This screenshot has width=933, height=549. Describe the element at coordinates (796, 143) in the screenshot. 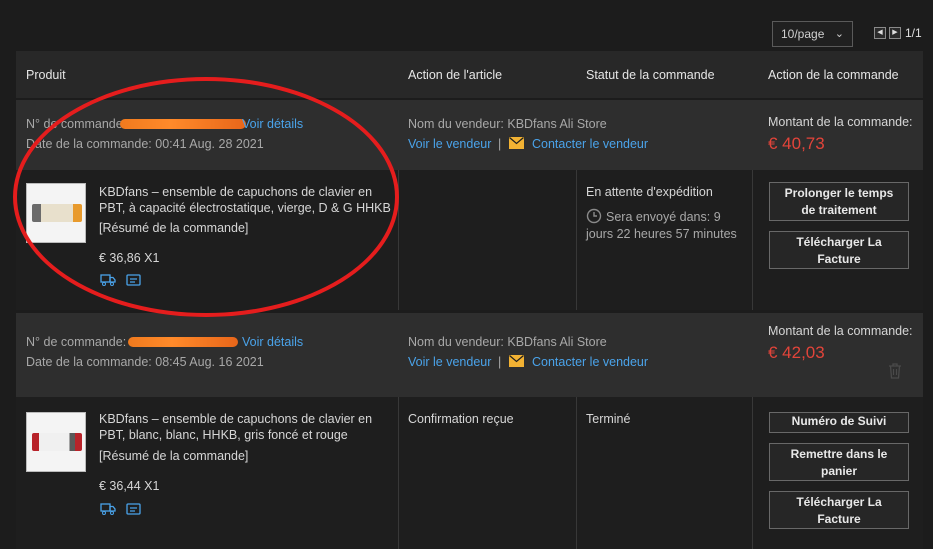

I see `order-amount: € 40,73` at that location.